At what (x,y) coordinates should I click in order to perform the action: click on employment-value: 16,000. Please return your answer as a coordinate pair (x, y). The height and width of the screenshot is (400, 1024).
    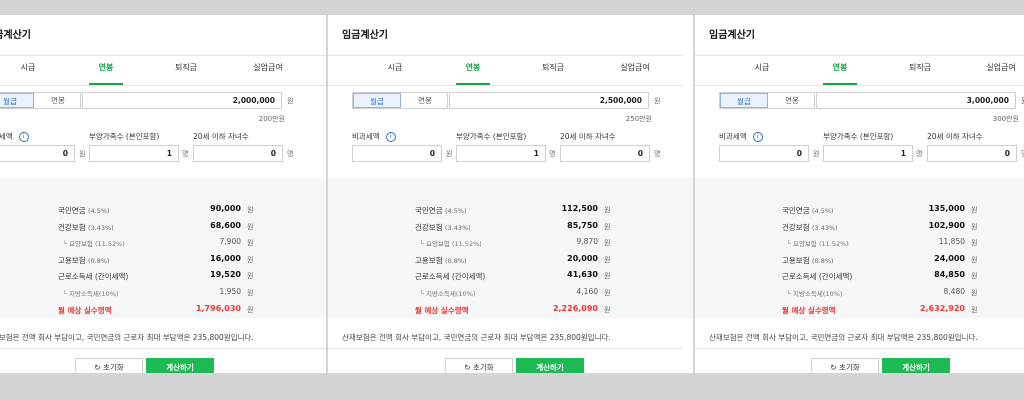
    Looking at the image, I should click on (225, 258).